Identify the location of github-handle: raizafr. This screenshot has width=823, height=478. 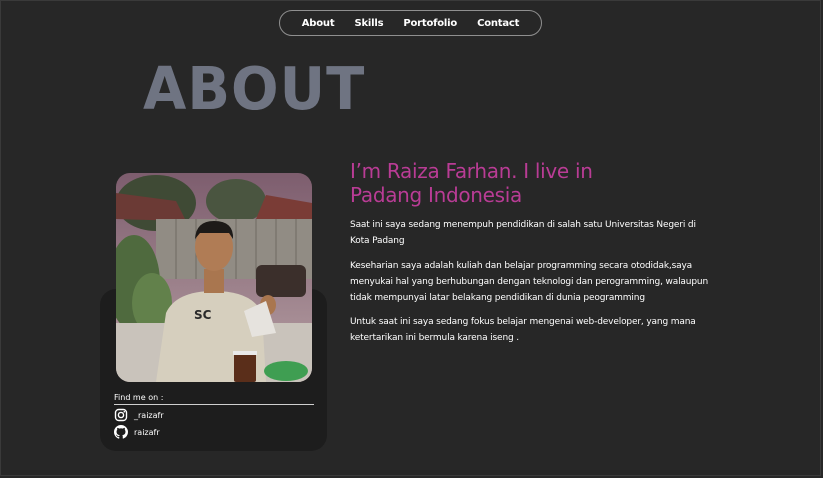
(147, 432).